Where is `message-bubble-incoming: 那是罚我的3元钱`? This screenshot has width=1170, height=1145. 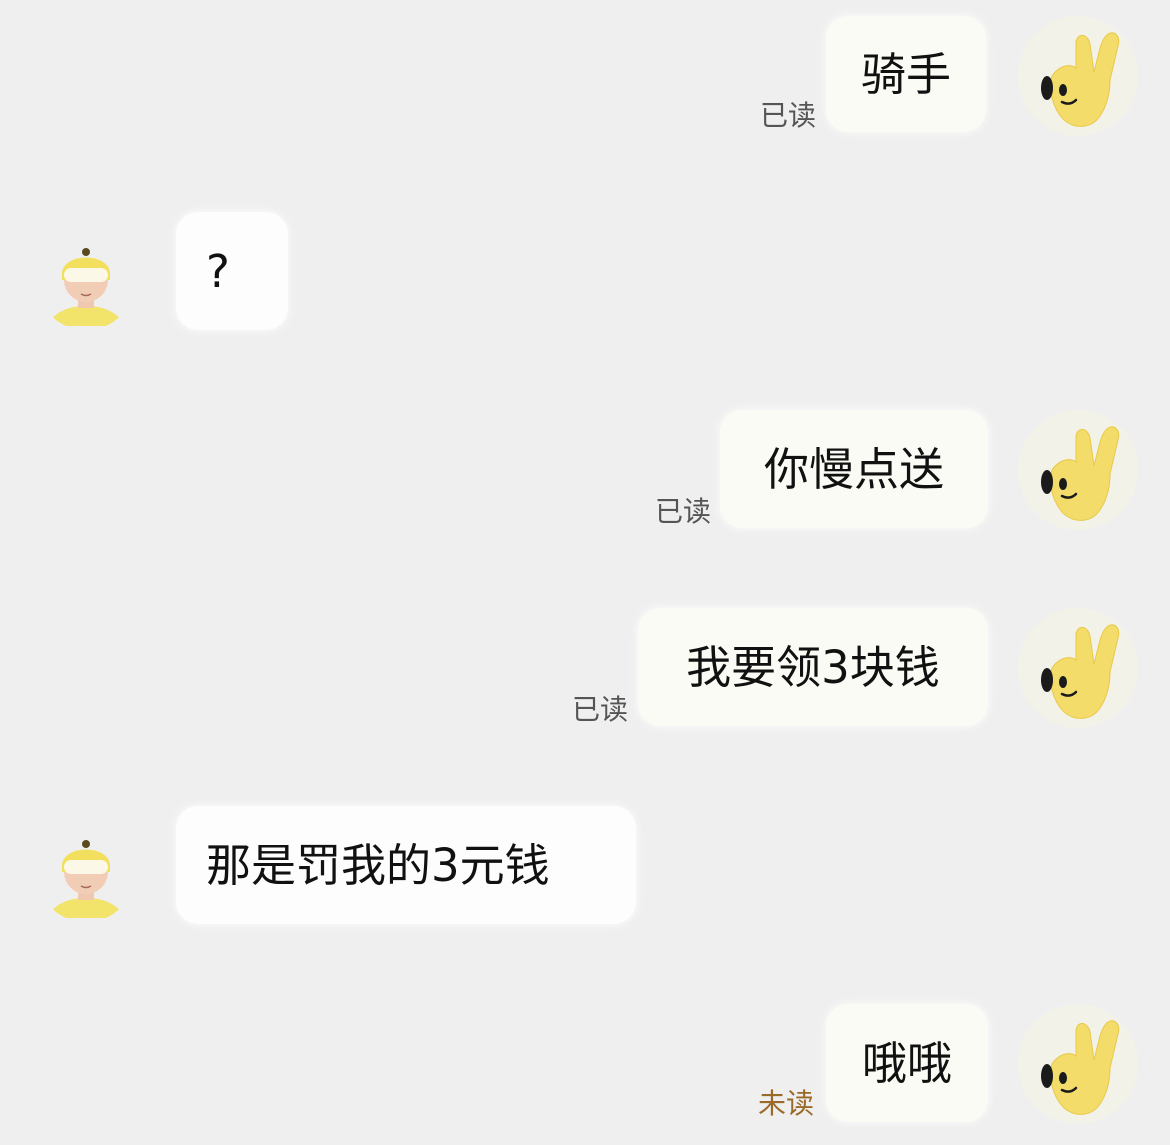
message-bubble-incoming: 那是罚我的3元钱 is located at coordinates (406, 865).